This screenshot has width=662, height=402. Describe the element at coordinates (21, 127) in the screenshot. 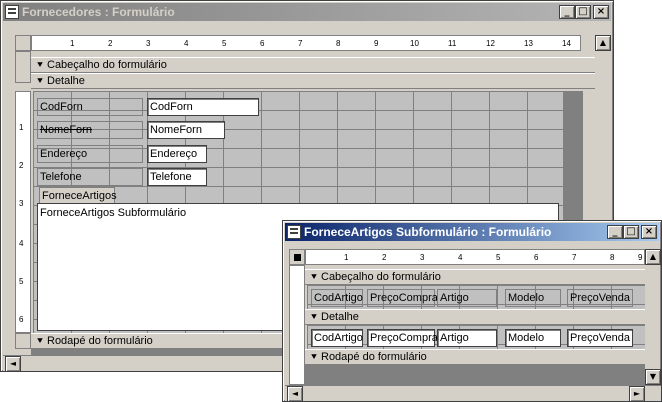

I see `vruler-tick: 1` at that location.